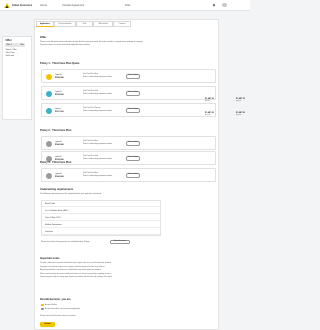  What do you see at coordinates (21, 44) in the screenshot?
I see `offer-select-value: Offer` at bounding box center [21, 44].